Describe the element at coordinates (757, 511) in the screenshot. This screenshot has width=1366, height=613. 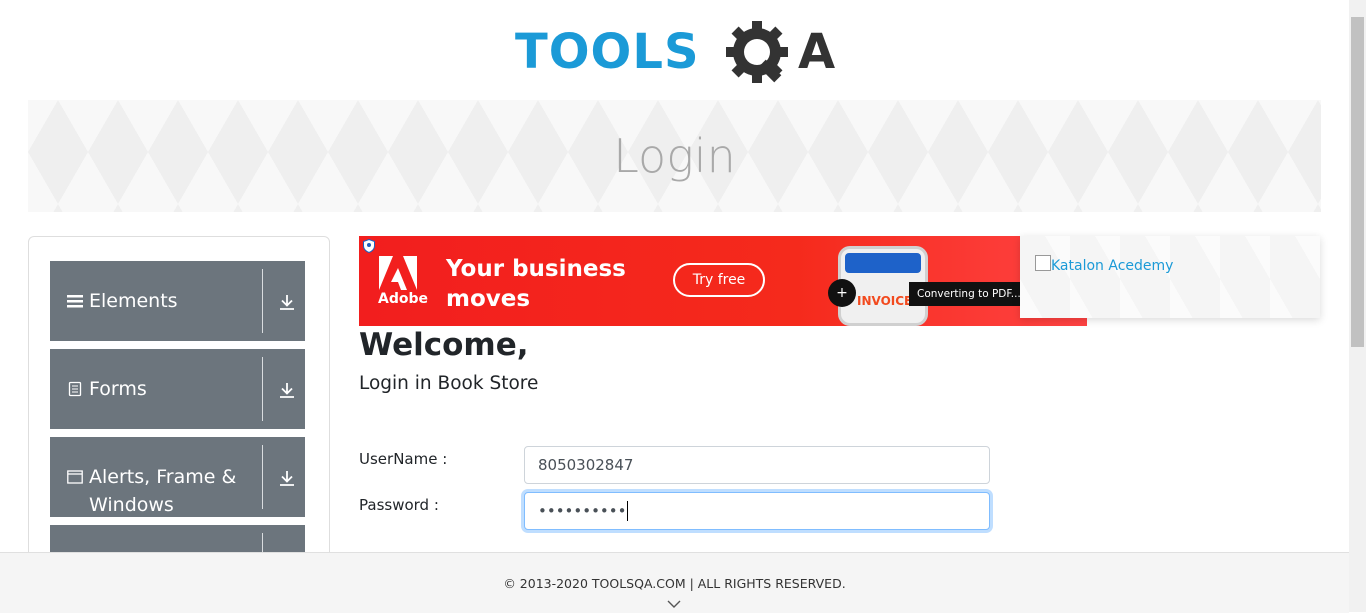
I see `password-field: ••••••••••` at that location.